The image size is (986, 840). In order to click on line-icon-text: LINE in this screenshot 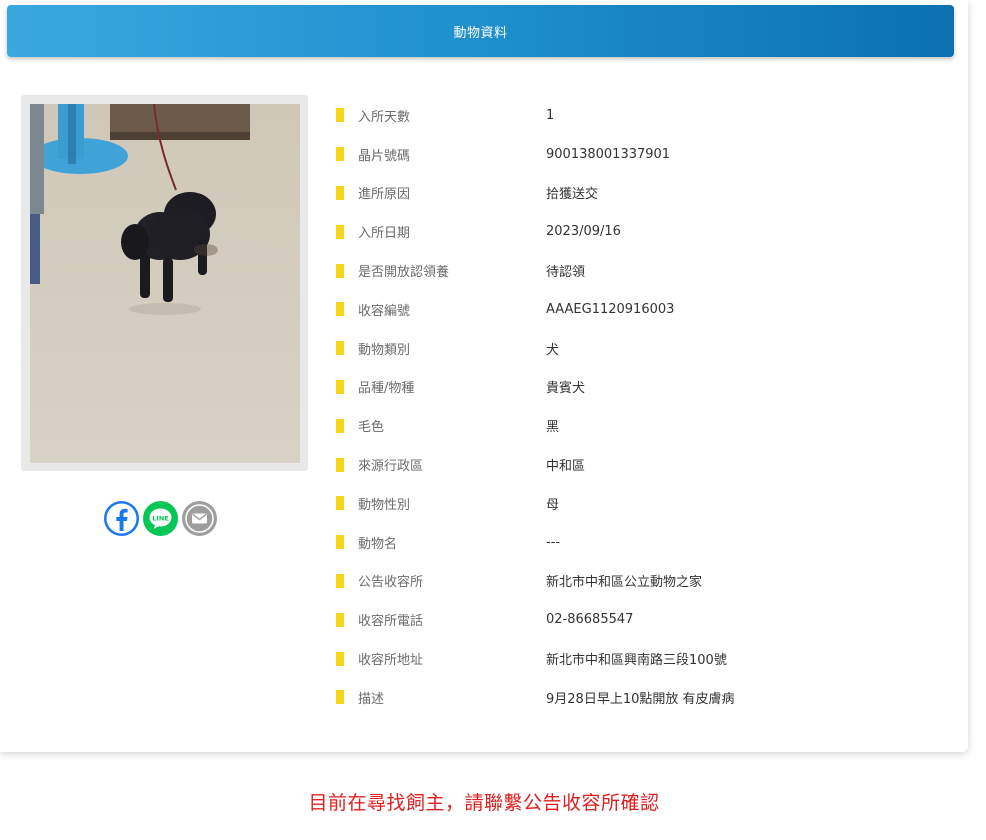, I will do `click(160, 519)`.